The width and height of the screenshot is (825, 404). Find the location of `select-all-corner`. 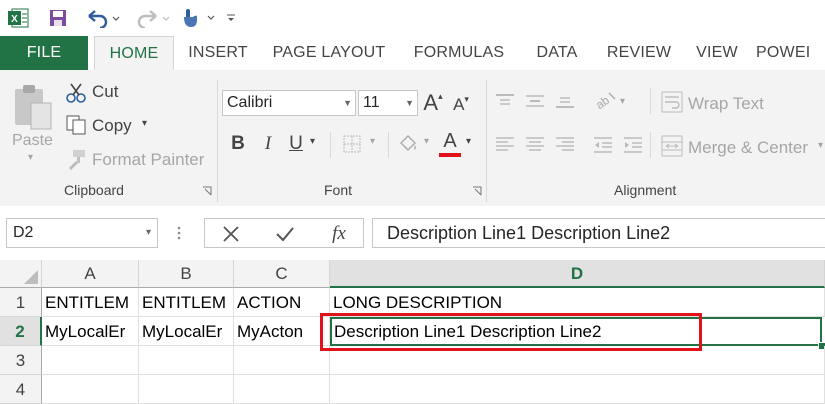

select-all-corner is located at coordinates (21, 274).